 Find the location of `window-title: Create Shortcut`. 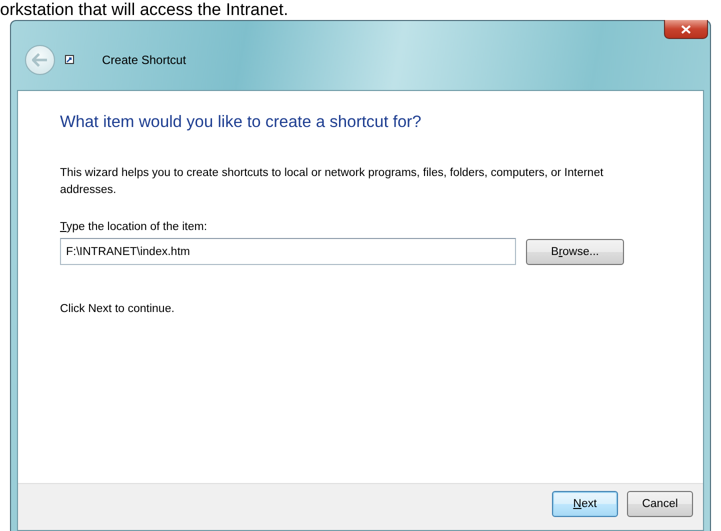

window-title: Create Shortcut is located at coordinates (144, 59).